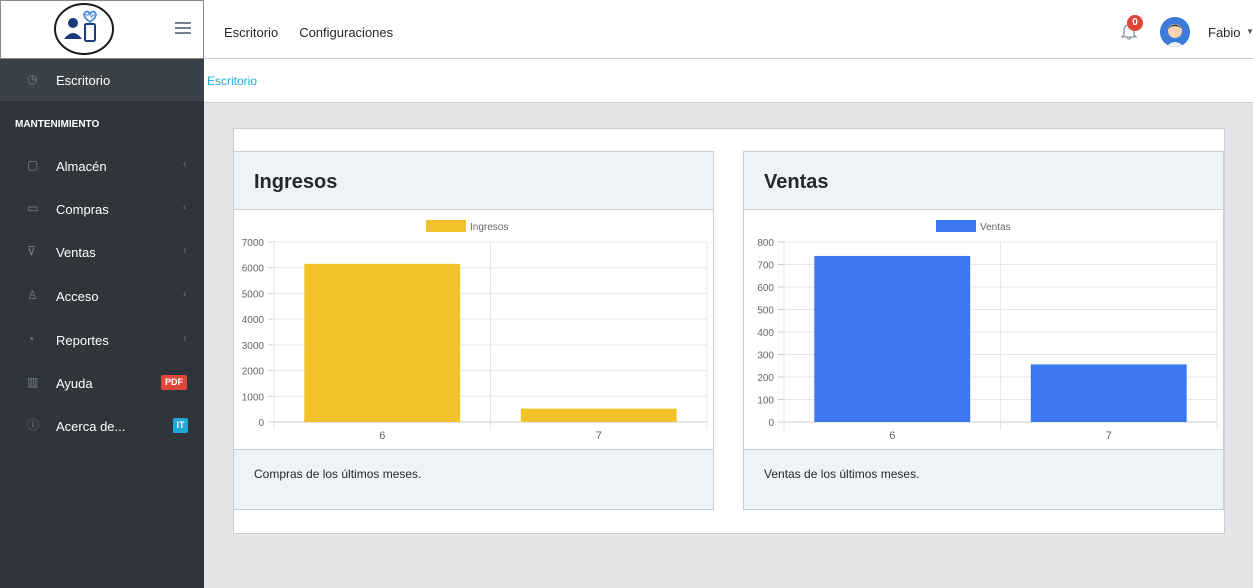 The width and height of the screenshot is (1253, 588). I want to click on sidebar-item-label: Ventas, so click(76, 252).